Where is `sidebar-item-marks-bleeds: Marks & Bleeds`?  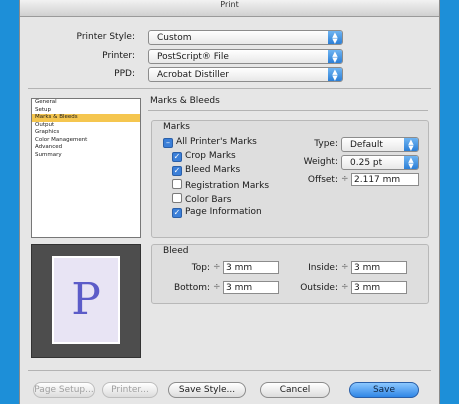 sidebar-item-marks-bleeds: Marks & Bleeds is located at coordinates (86, 118).